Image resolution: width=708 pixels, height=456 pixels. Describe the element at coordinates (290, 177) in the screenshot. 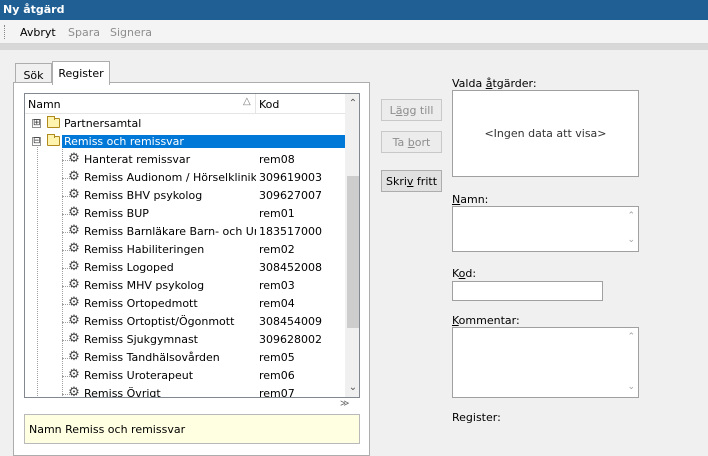

I see `item-code: 309619003` at that location.